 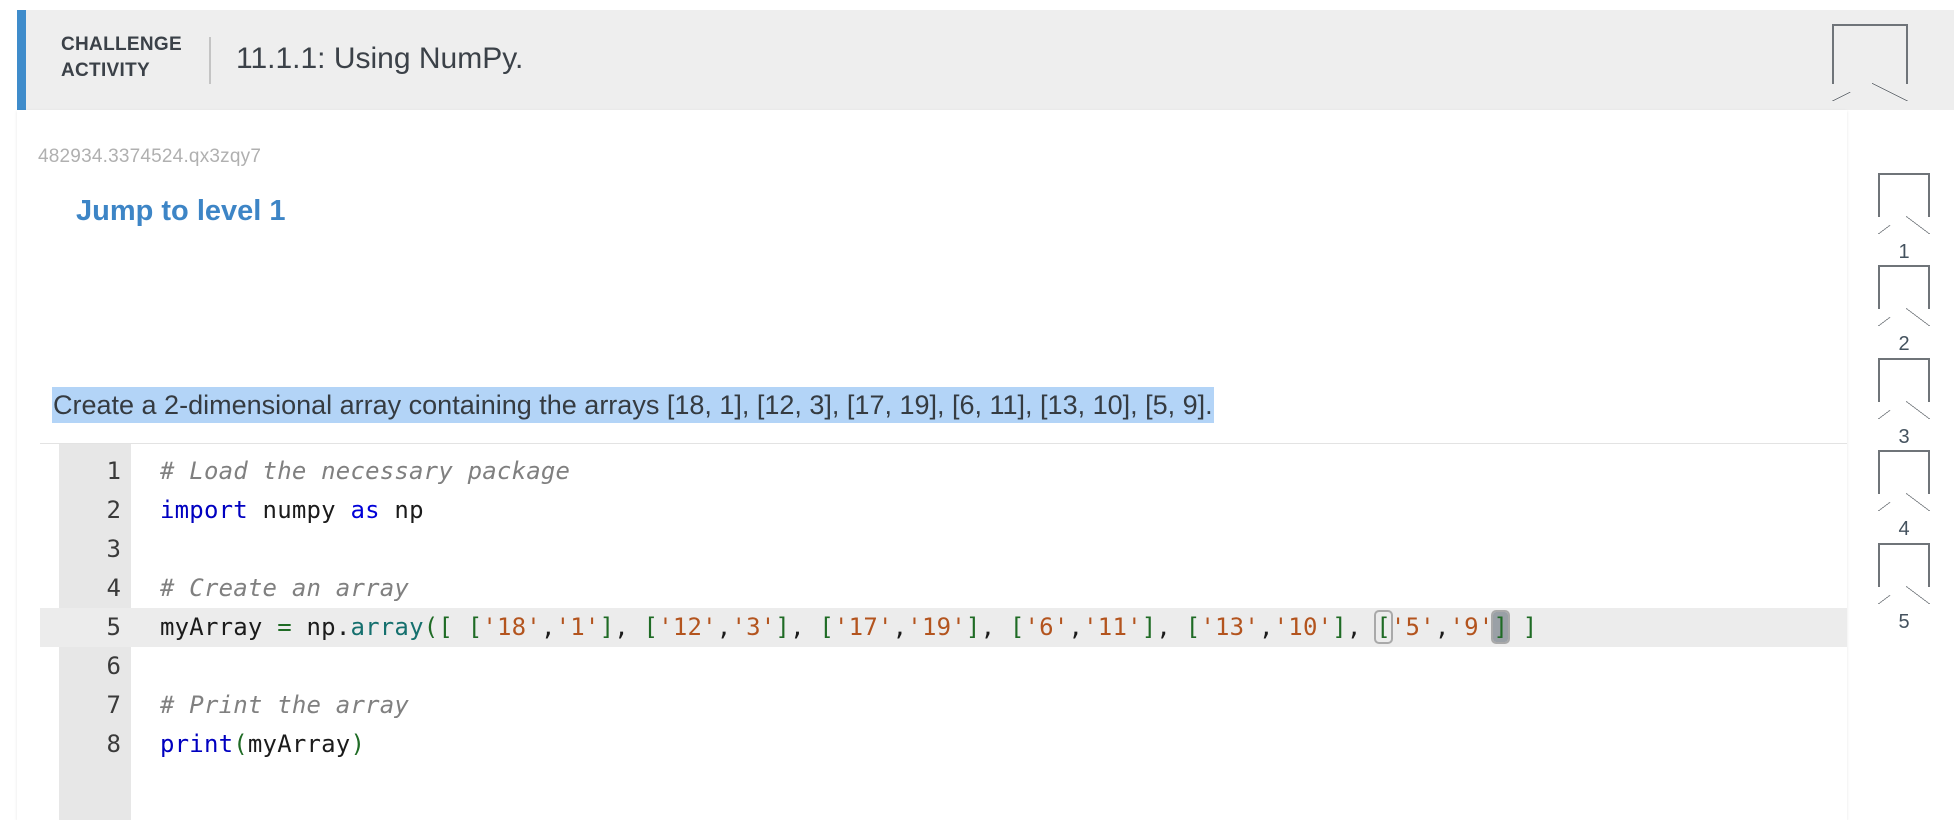 What do you see at coordinates (113, 549) in the screenshot?
I see `line-number: 3` at bounding box center [113, 549].